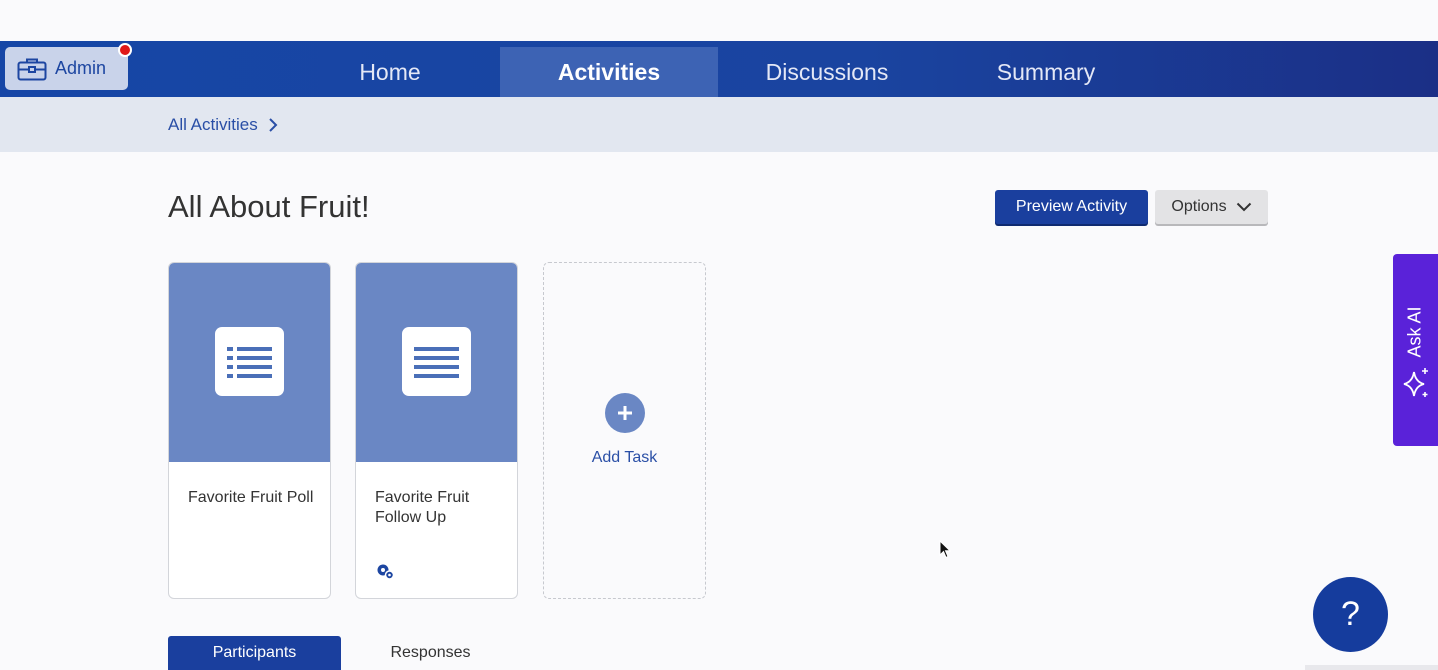  I want to click on page-title: All About Fruit!, so click(269, 206).